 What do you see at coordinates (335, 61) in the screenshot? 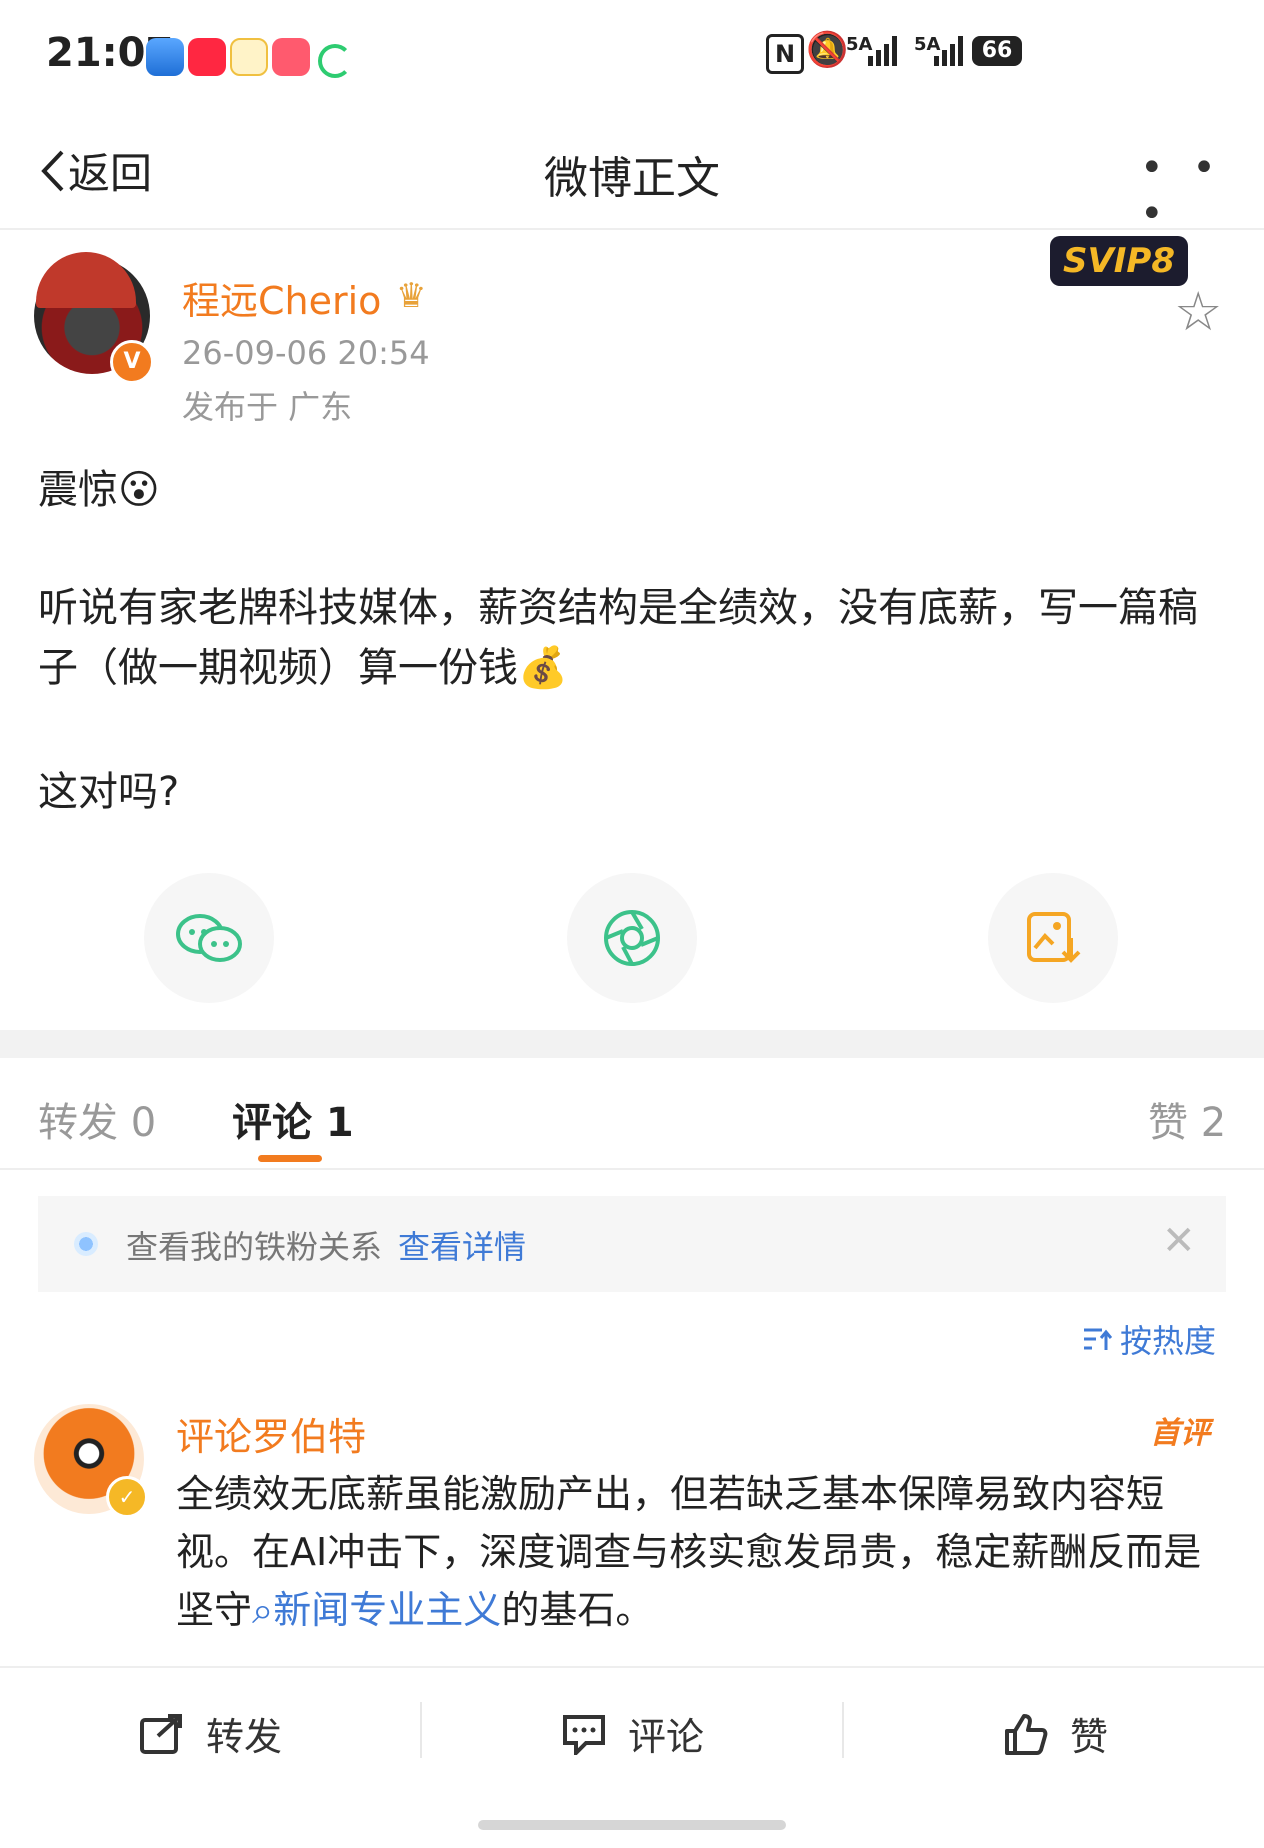
I see `sync-icon` at bounding box center [335, 61].